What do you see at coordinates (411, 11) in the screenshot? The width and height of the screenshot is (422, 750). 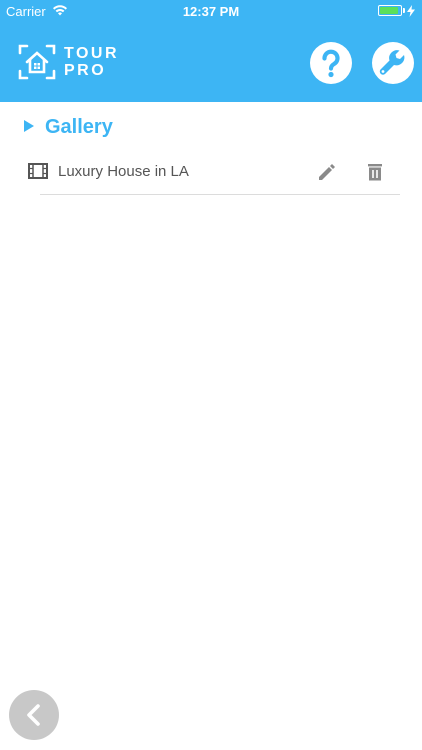 I see `charging-bolt-icon` at bounding box center [411, 11].